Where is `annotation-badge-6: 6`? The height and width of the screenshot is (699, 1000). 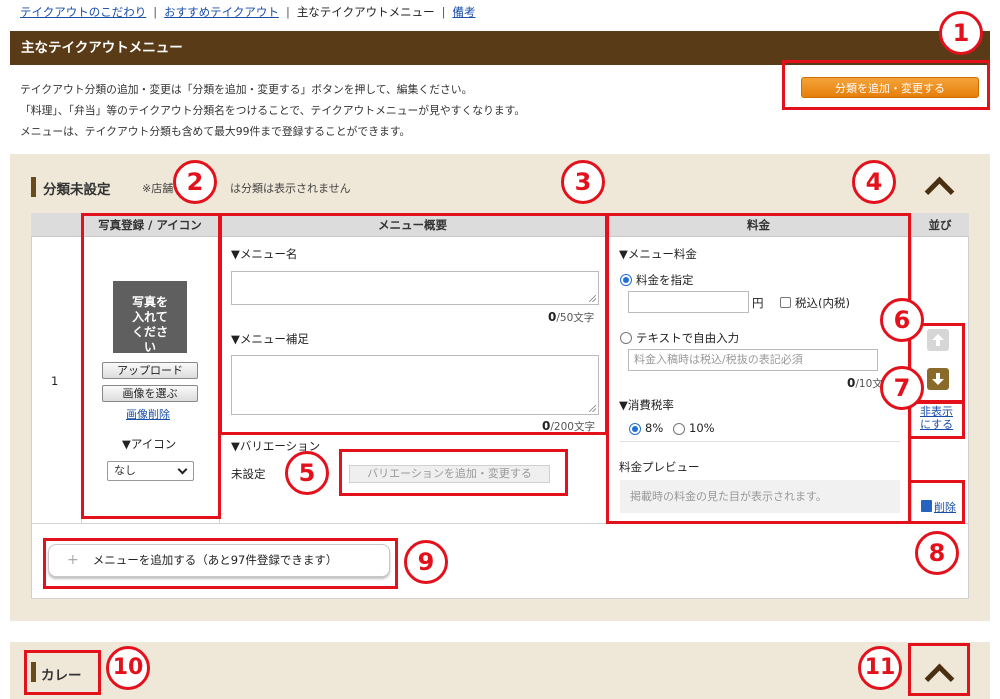
annotation-badge-6: 6 is located at coordinates (902, 320).